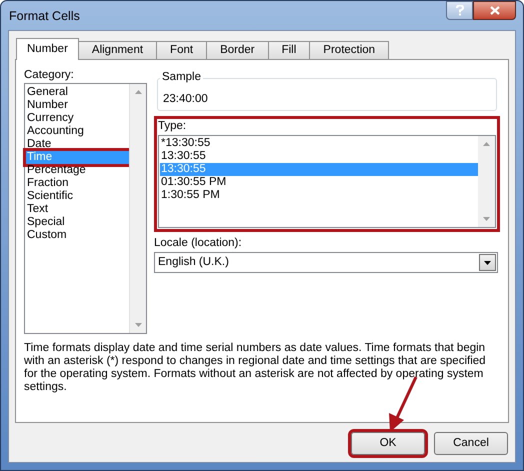 Image resolution: width=524 pixels, height=471 pixels. What do you see at coordinates (388, 443) in the screenshot?
I see `ok-button: OK` at bounding box center [388, 443].